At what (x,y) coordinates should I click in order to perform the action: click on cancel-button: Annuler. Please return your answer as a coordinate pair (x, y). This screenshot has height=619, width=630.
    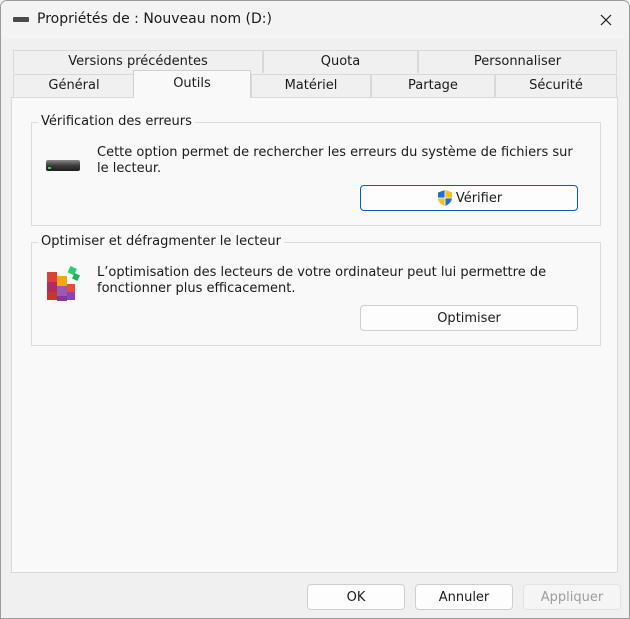
    Looking at the image, I should click on (464, 597).